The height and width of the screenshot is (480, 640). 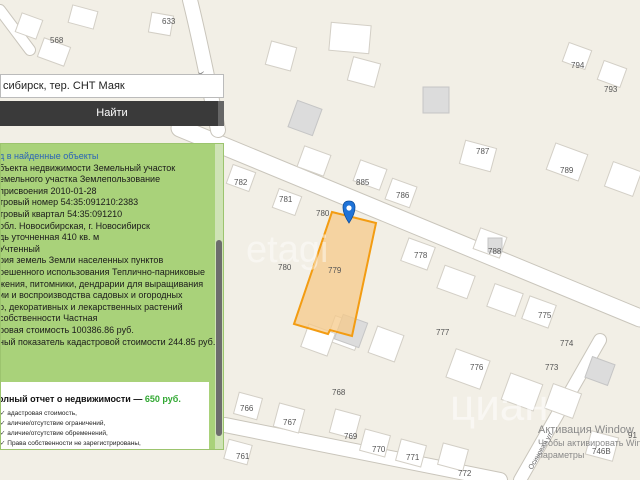 What do you see at coordinates (112, 113) in the screenshot?
I see `find-button: Найти` at bounding box center [112, 113].